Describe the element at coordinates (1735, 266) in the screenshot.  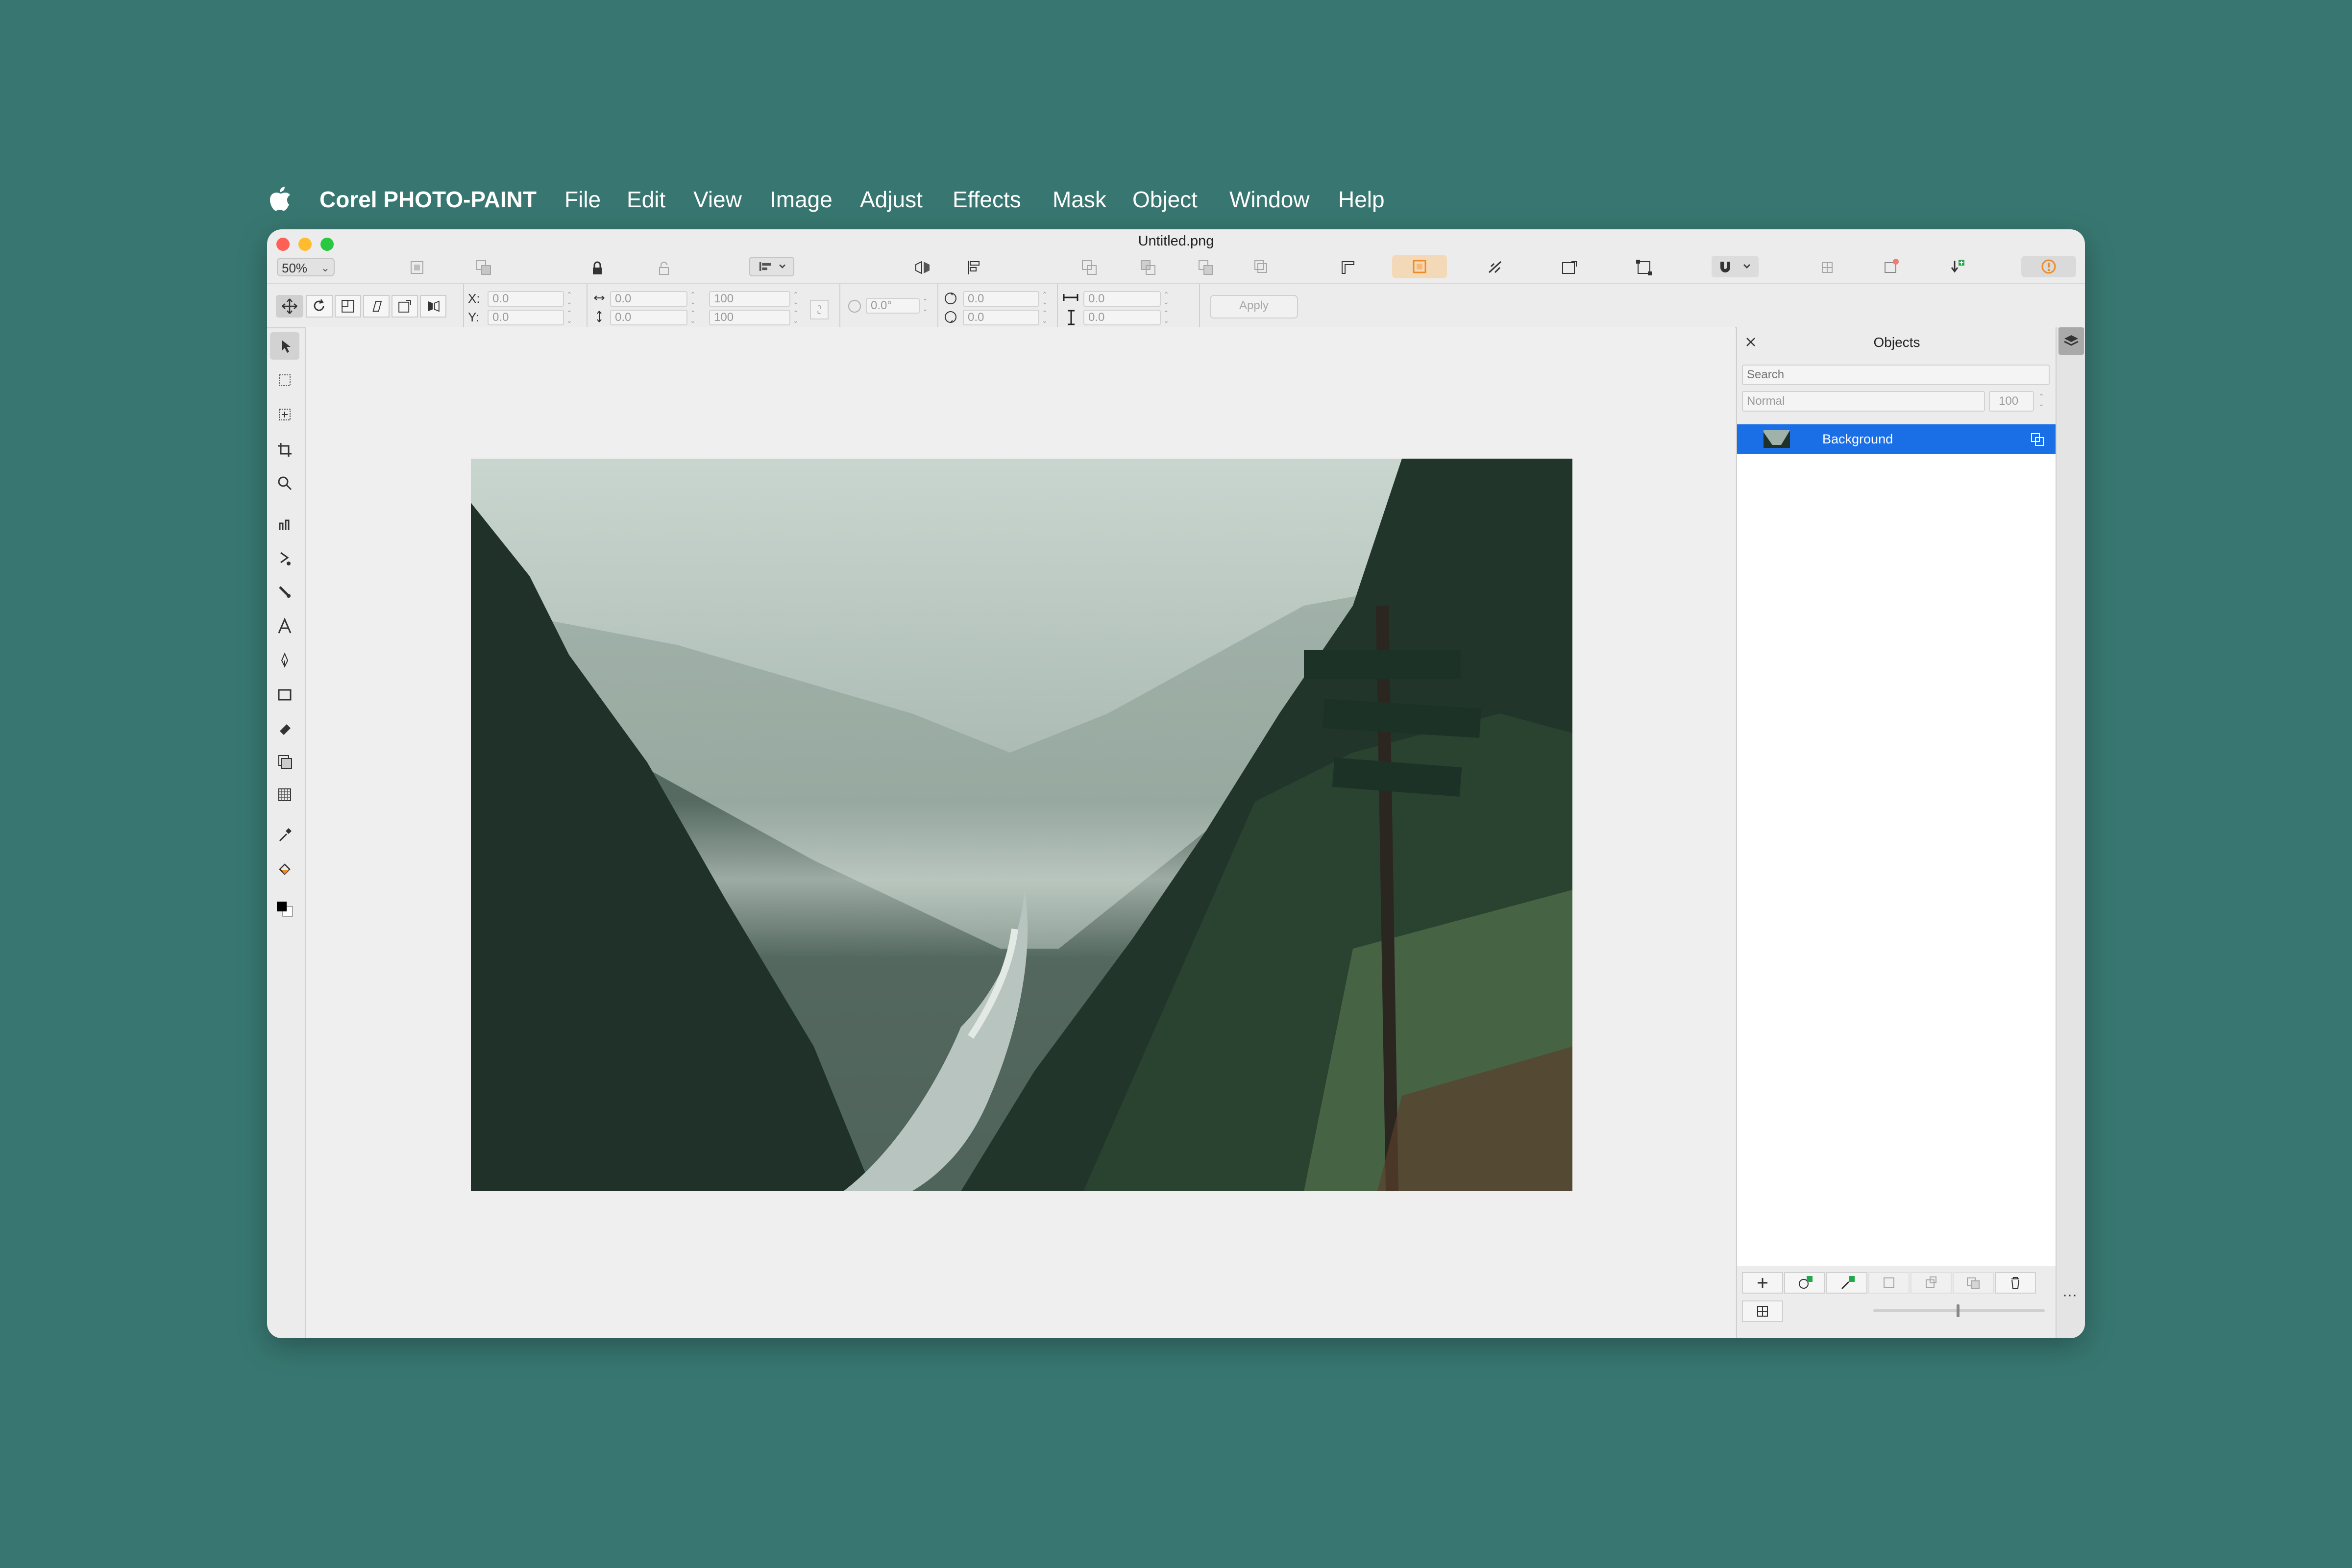
I see `snap-dropdown` at that location.